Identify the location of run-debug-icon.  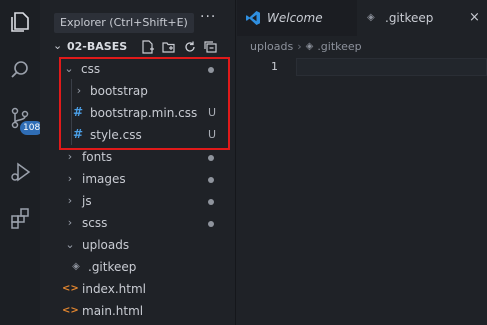
(20, 172).